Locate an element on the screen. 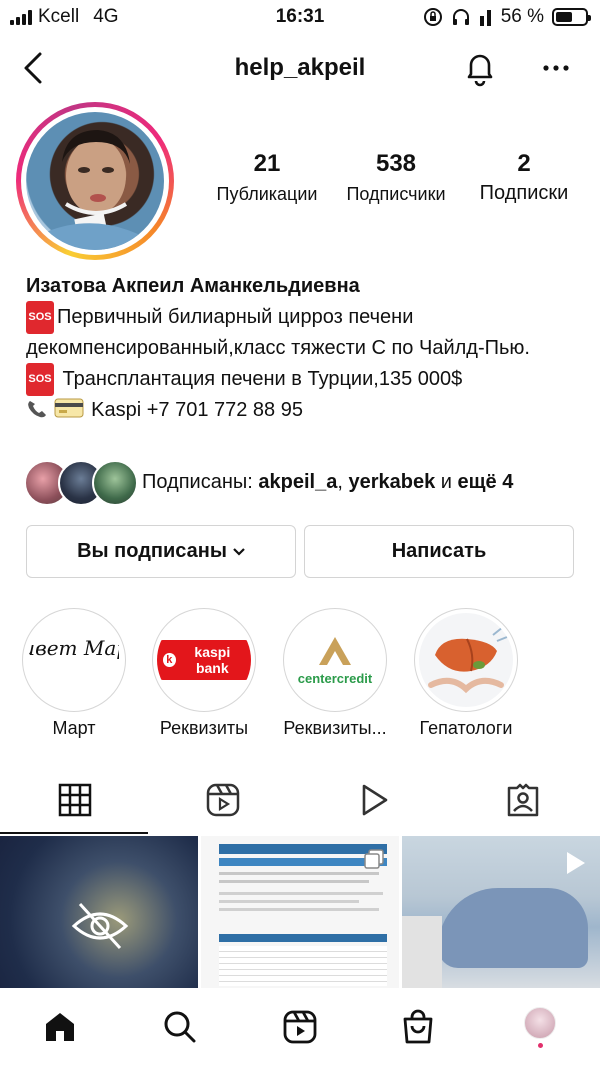 This screenshot has height=1066, width=600. kaspi-bank-logo: k kaspi bank is located at coordinates (204, 660).